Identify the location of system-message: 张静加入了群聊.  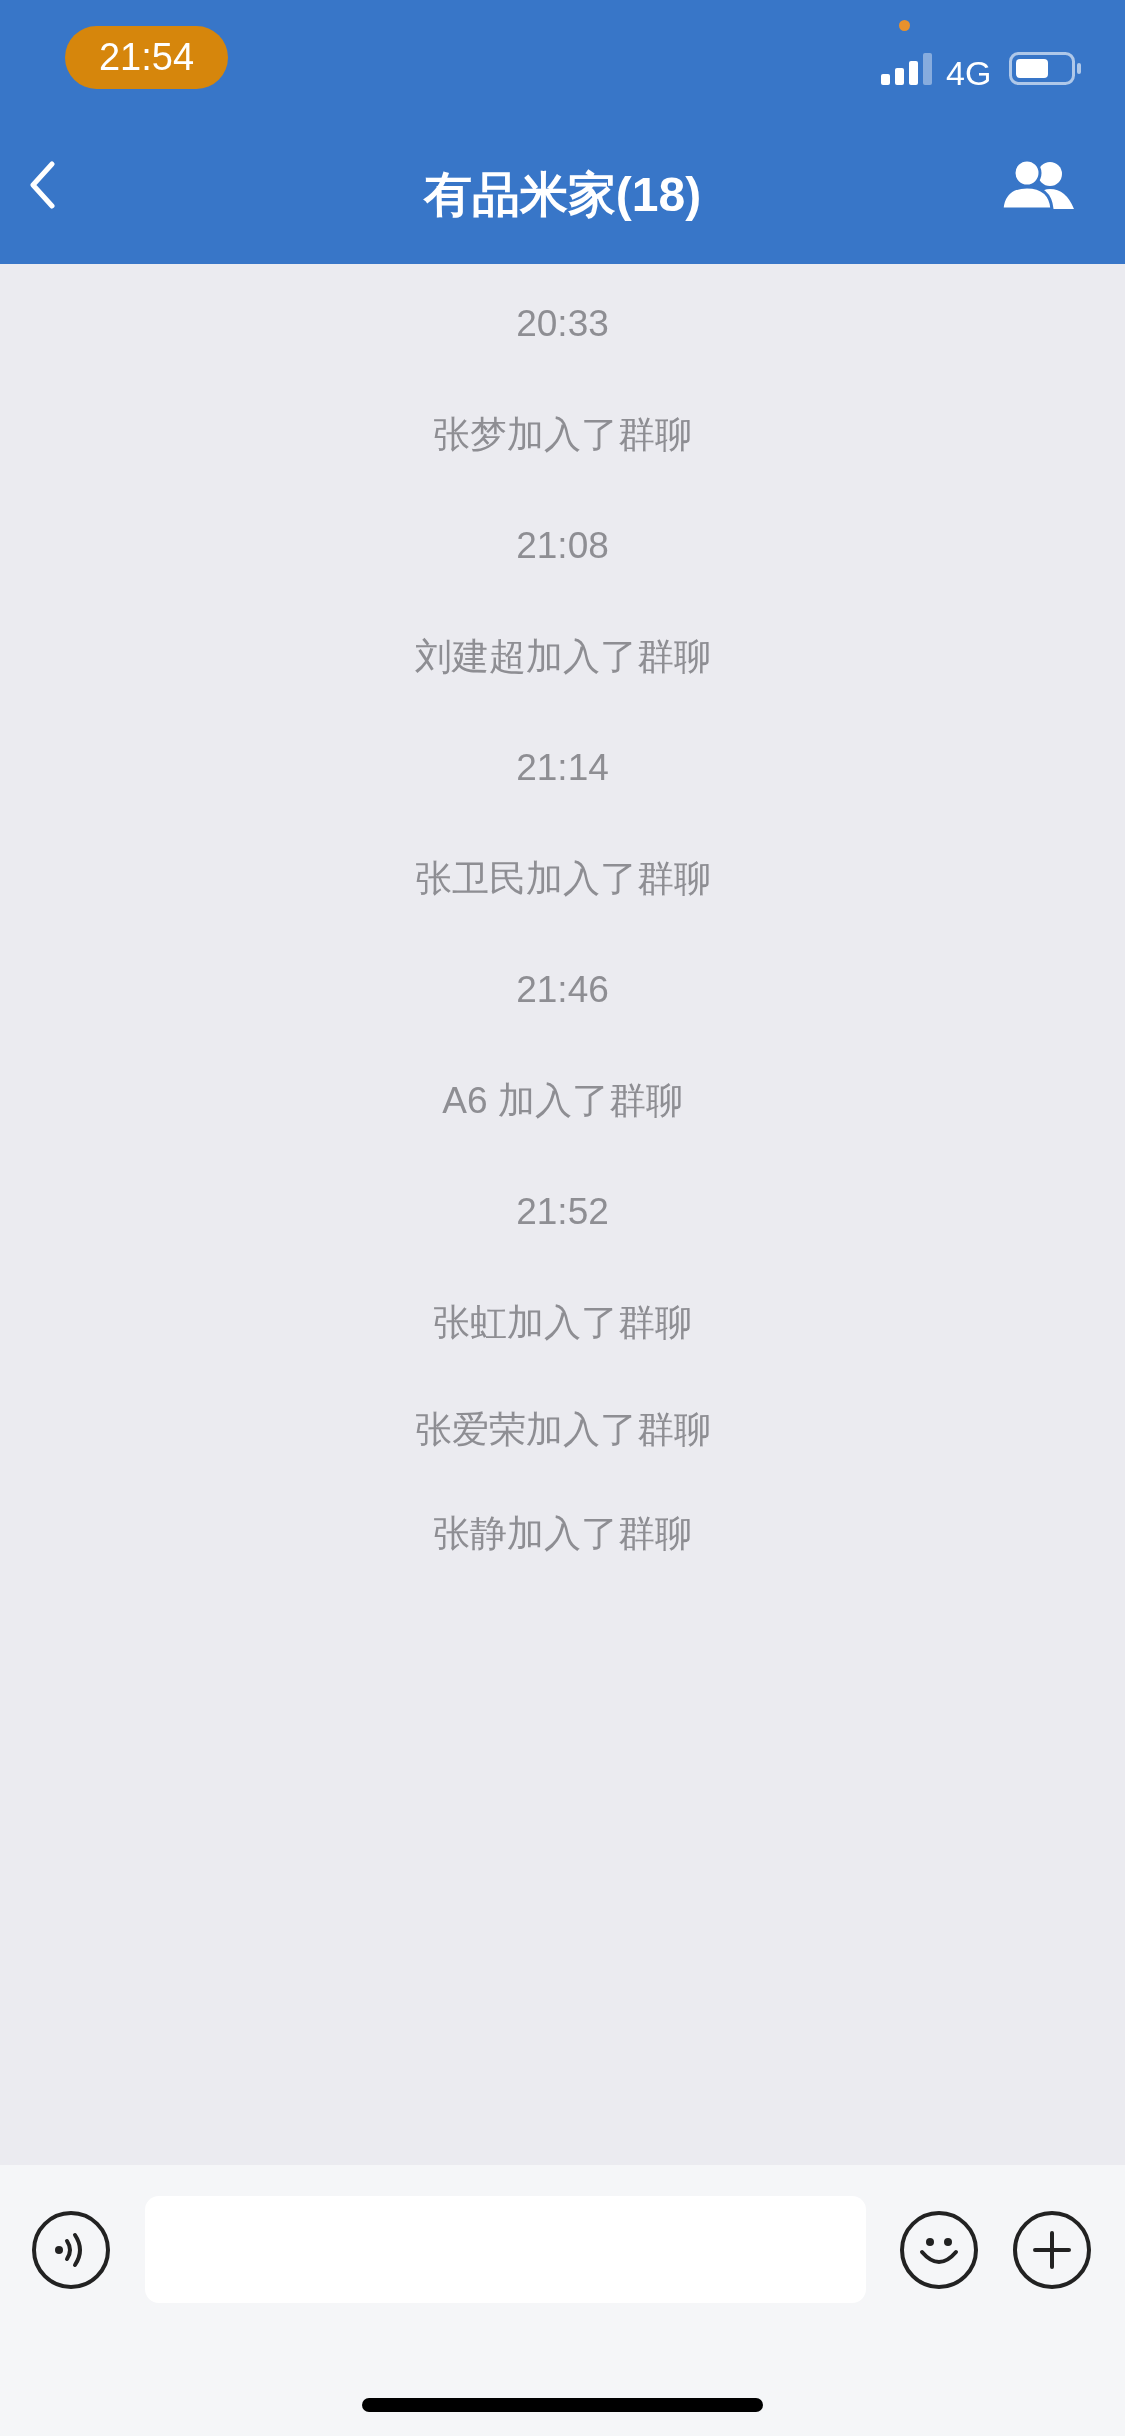
(562, 1534).